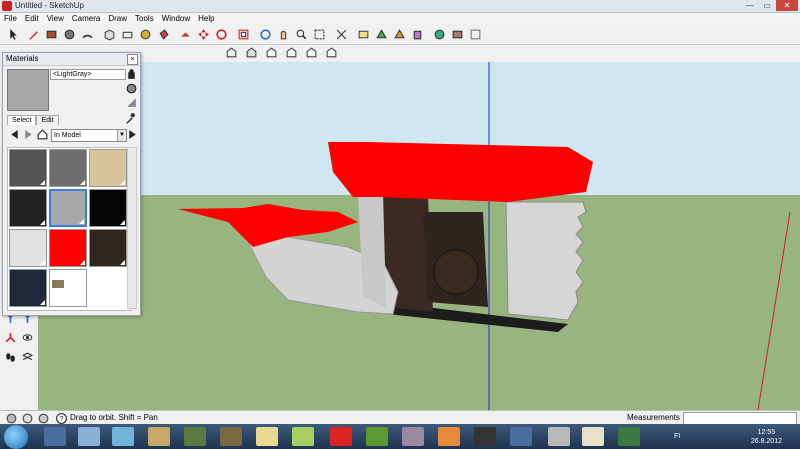 This screenshot has height=449, width=800. Describe the element at coordinates (14, 134) in the screenshot. I see `back-arrow-icon` at that location.